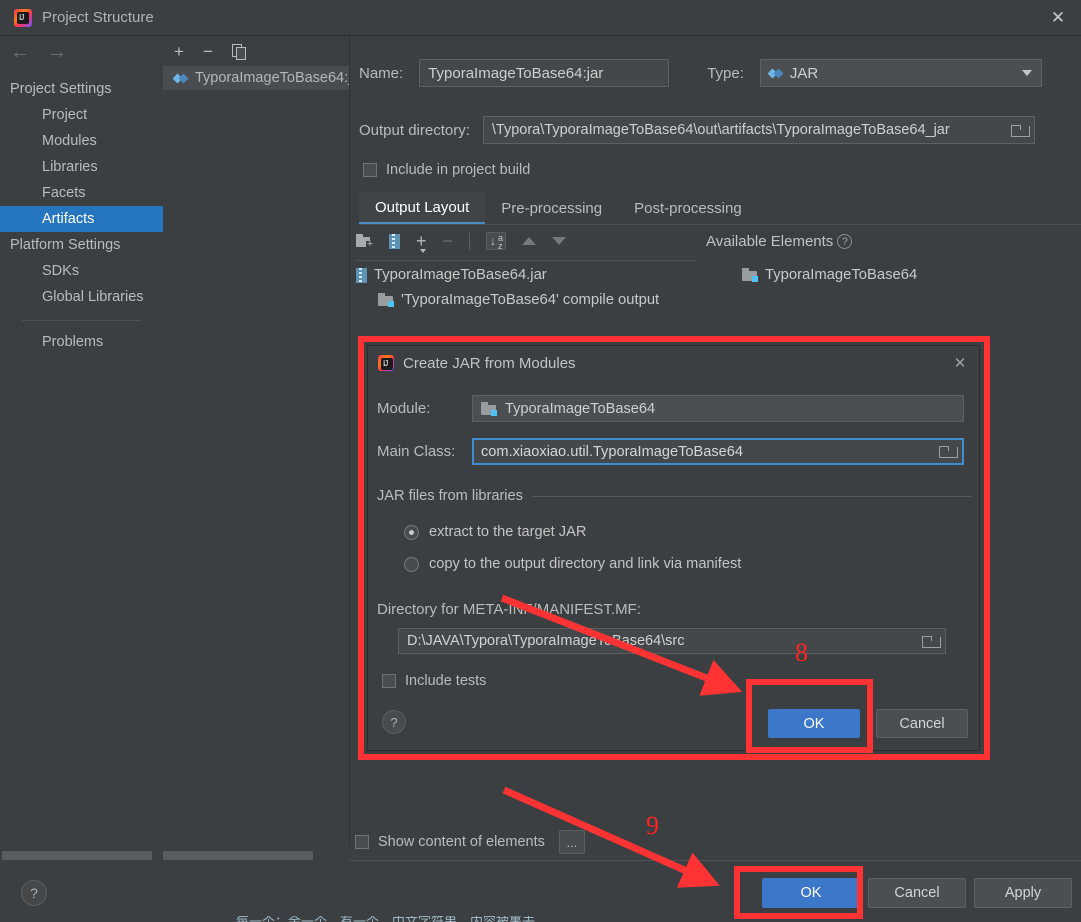 The image size is (1081, 922). I want to click on sidebar-item-global-libraries: Global Libraries, so click(81, 297).